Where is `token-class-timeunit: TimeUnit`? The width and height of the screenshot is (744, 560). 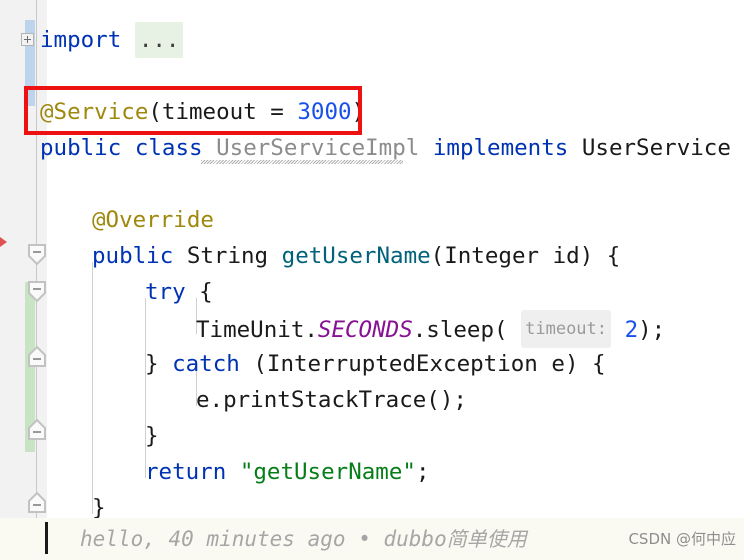 token-class-timeunit: TimeUnit is located at coordinates (250, 330).